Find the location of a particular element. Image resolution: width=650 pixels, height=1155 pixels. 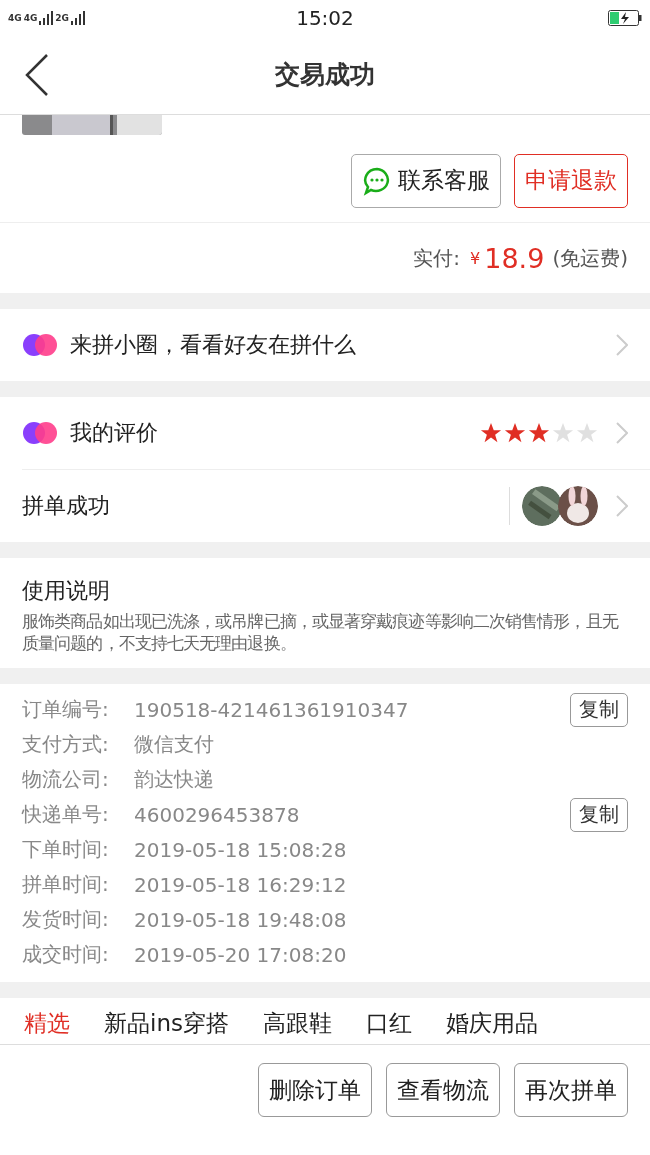

info-value: 2019-05-18 15:08:28 is located at coordinates (241, 849).